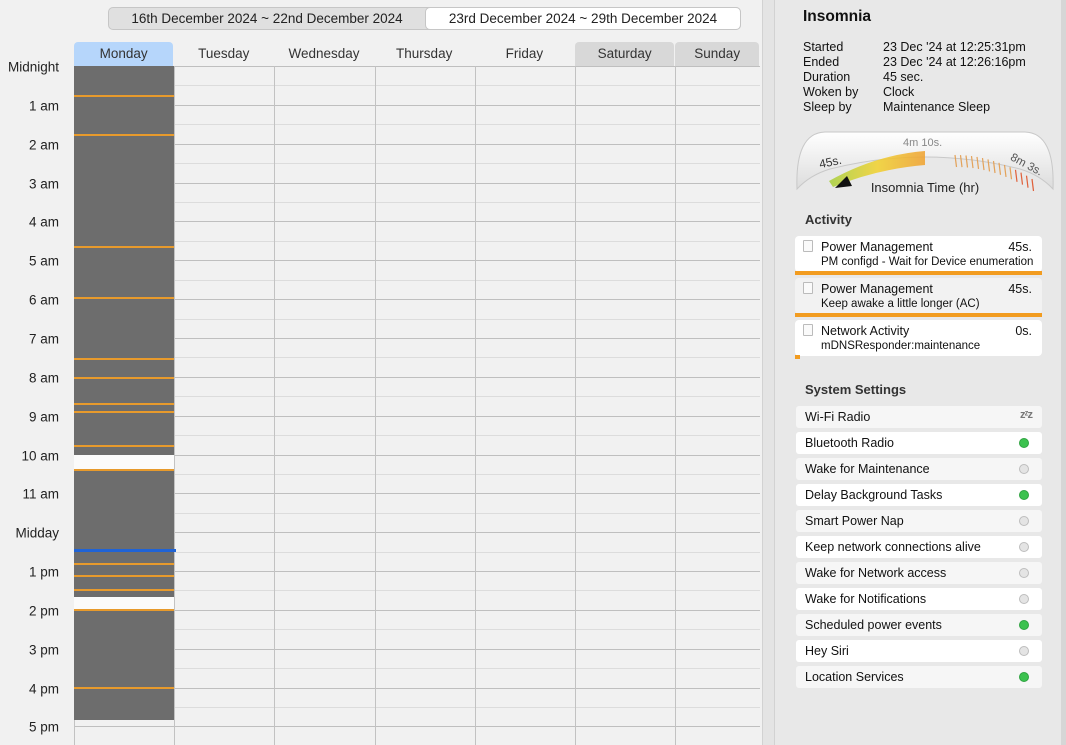 The width and height of the screenshot is (1066, 745). Describe the element at coordinates (43, 106) in the screenshot. I see `hour-label: 1 am` at that location.